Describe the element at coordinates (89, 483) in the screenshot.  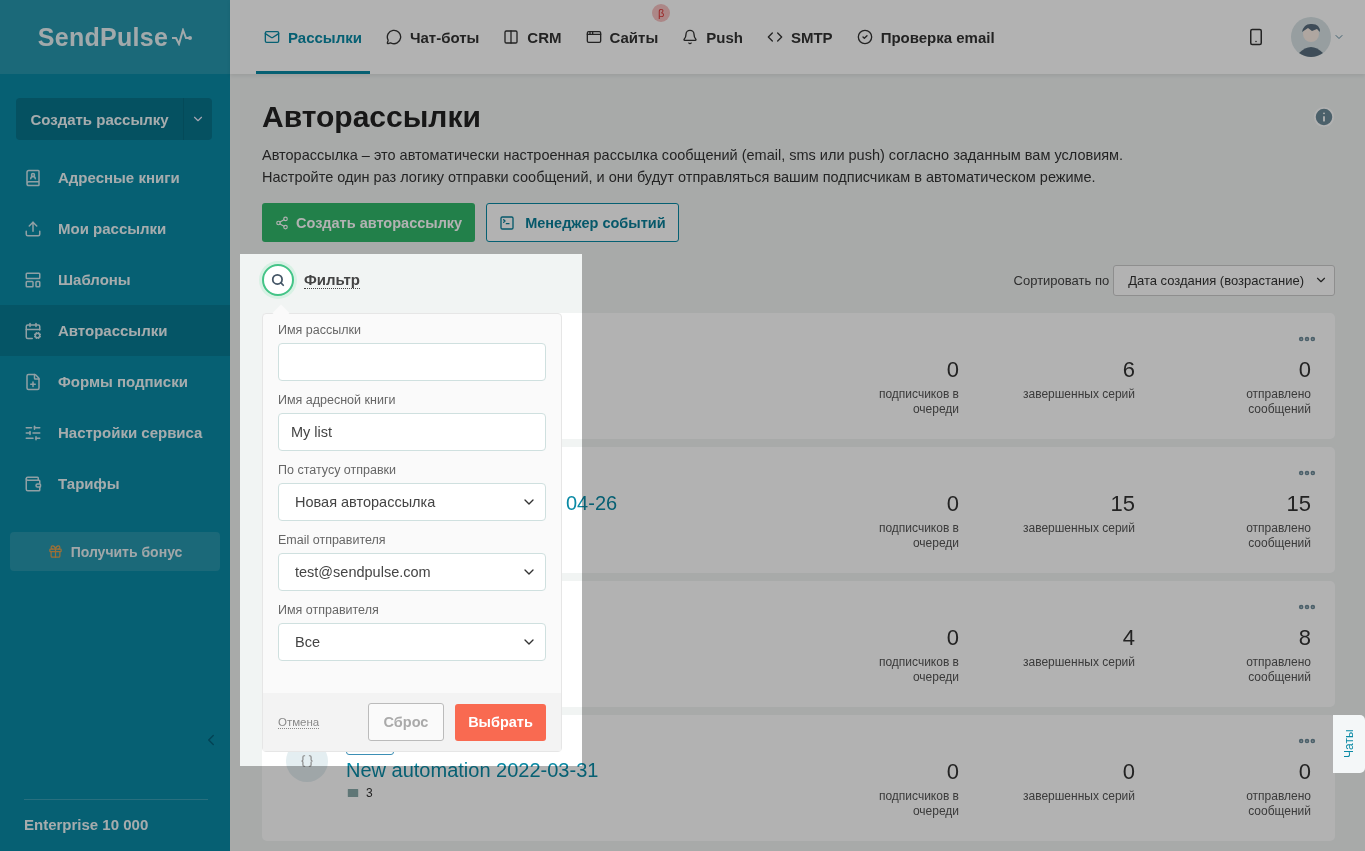
I see `sidebar-label: Тарифы` at that location.